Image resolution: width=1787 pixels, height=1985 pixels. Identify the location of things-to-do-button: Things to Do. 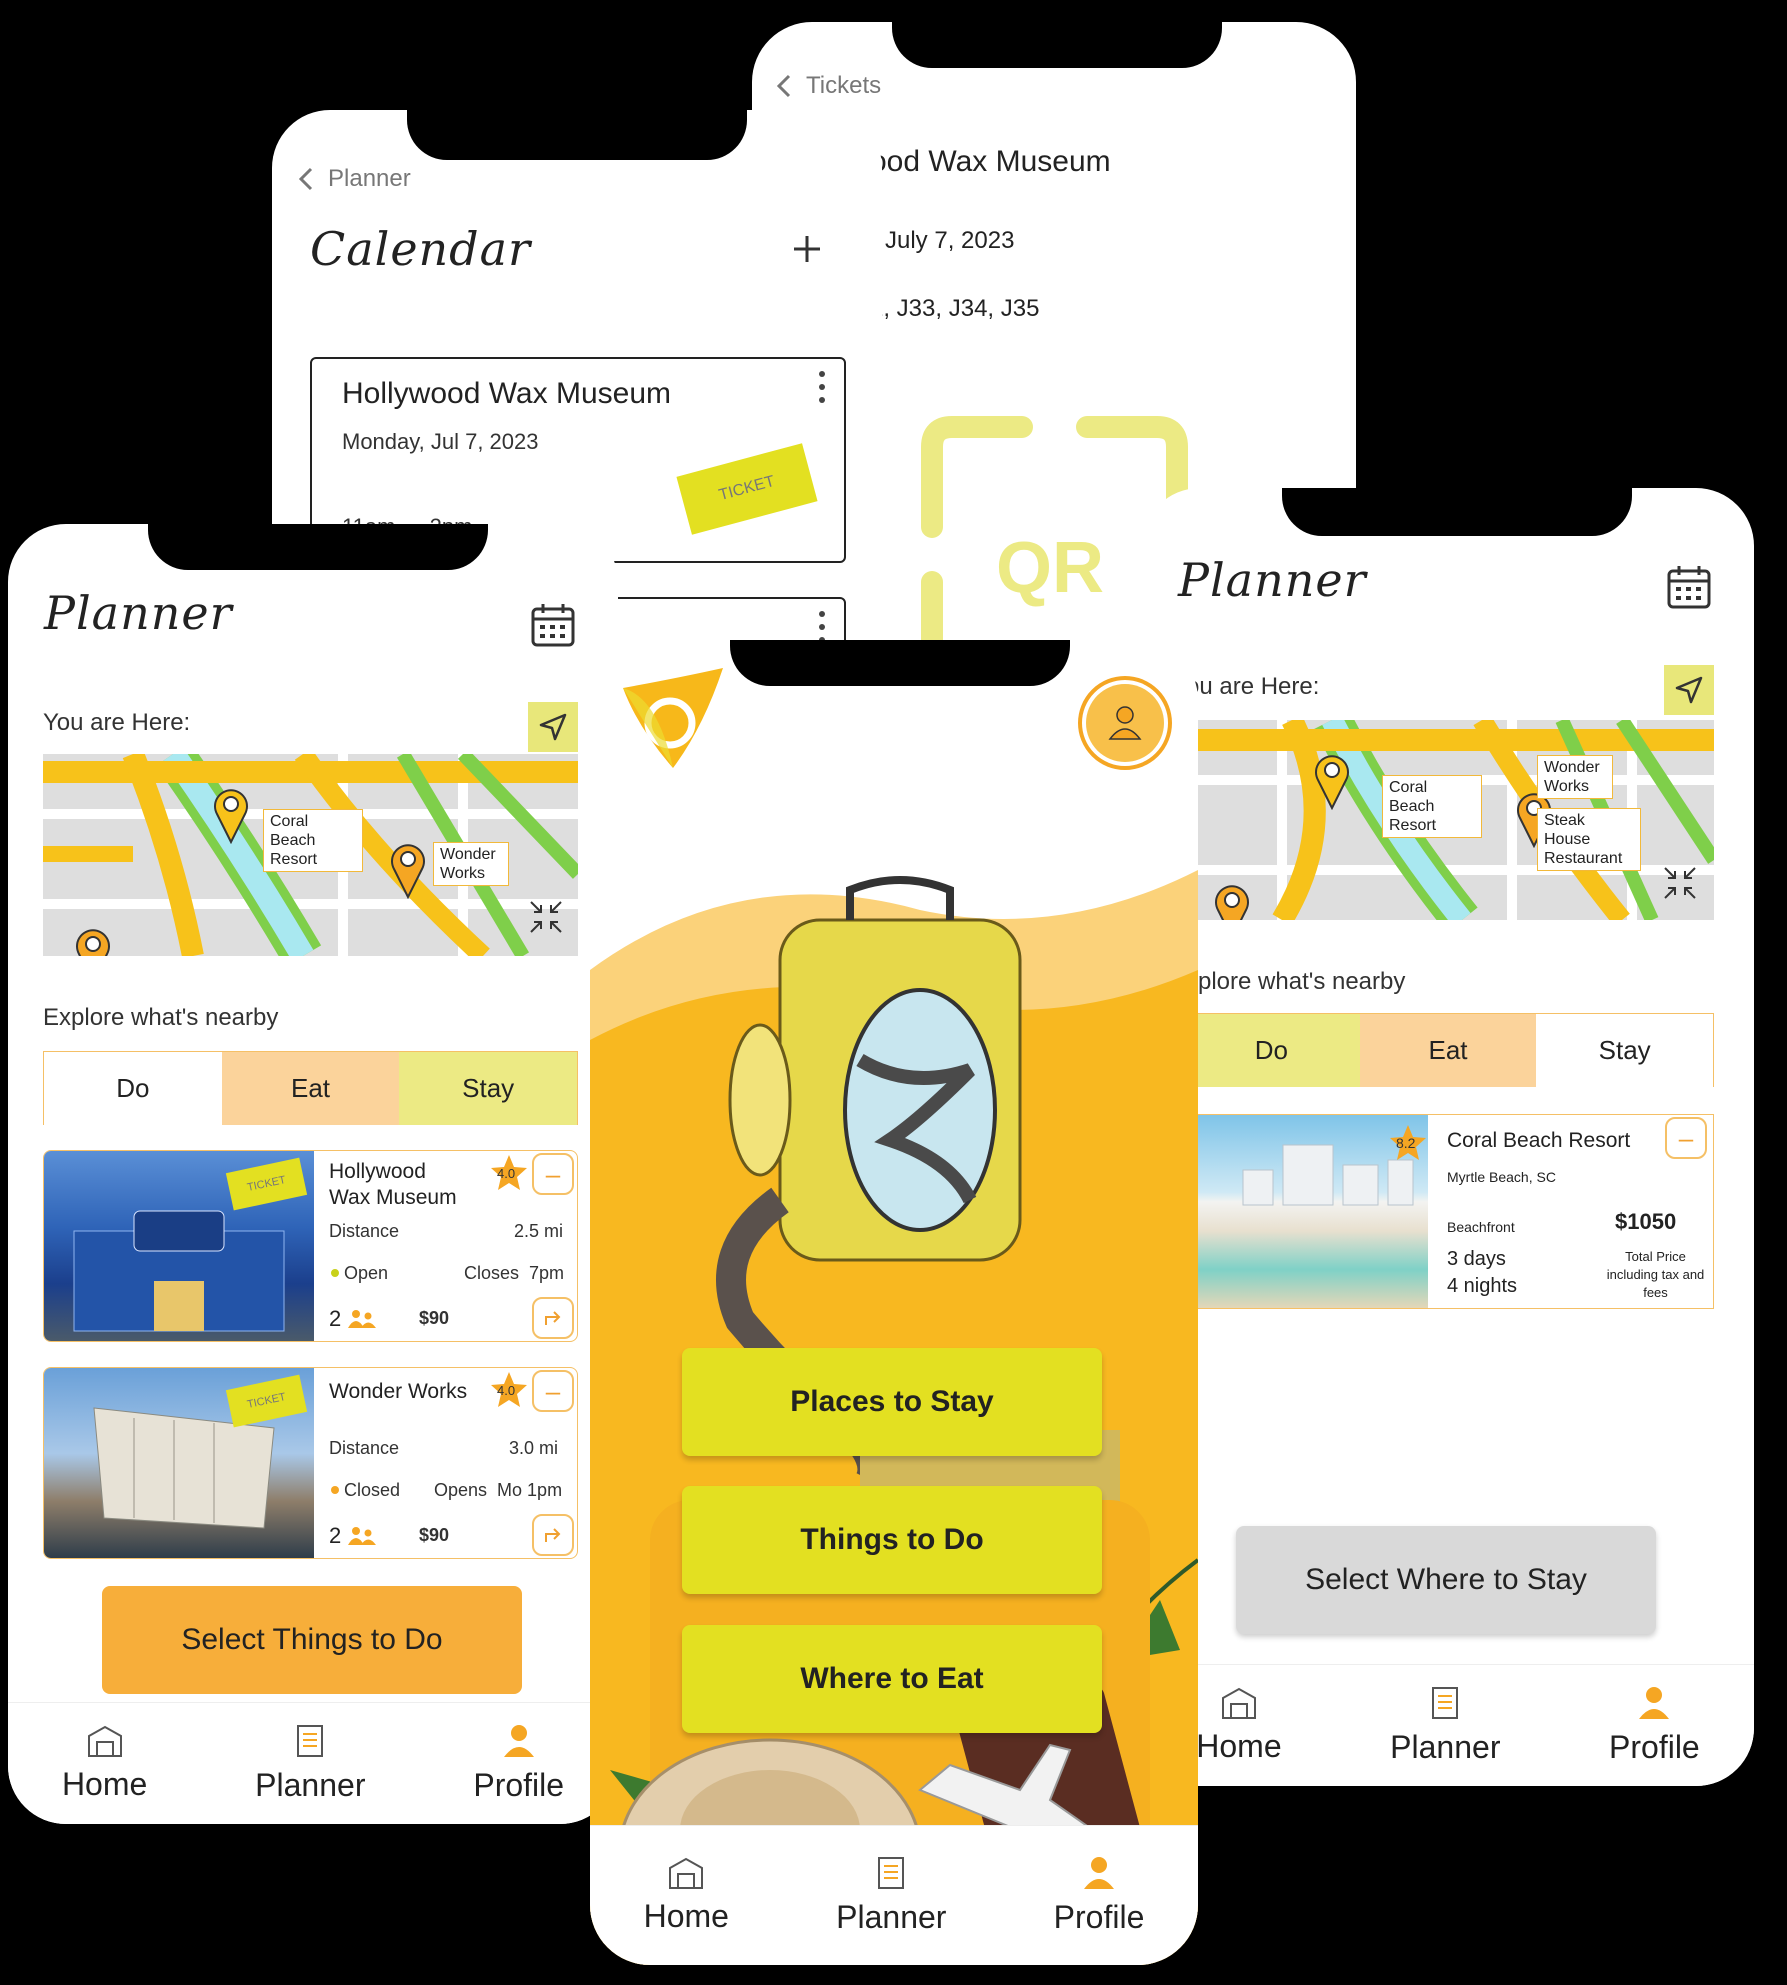
(892, 1540).